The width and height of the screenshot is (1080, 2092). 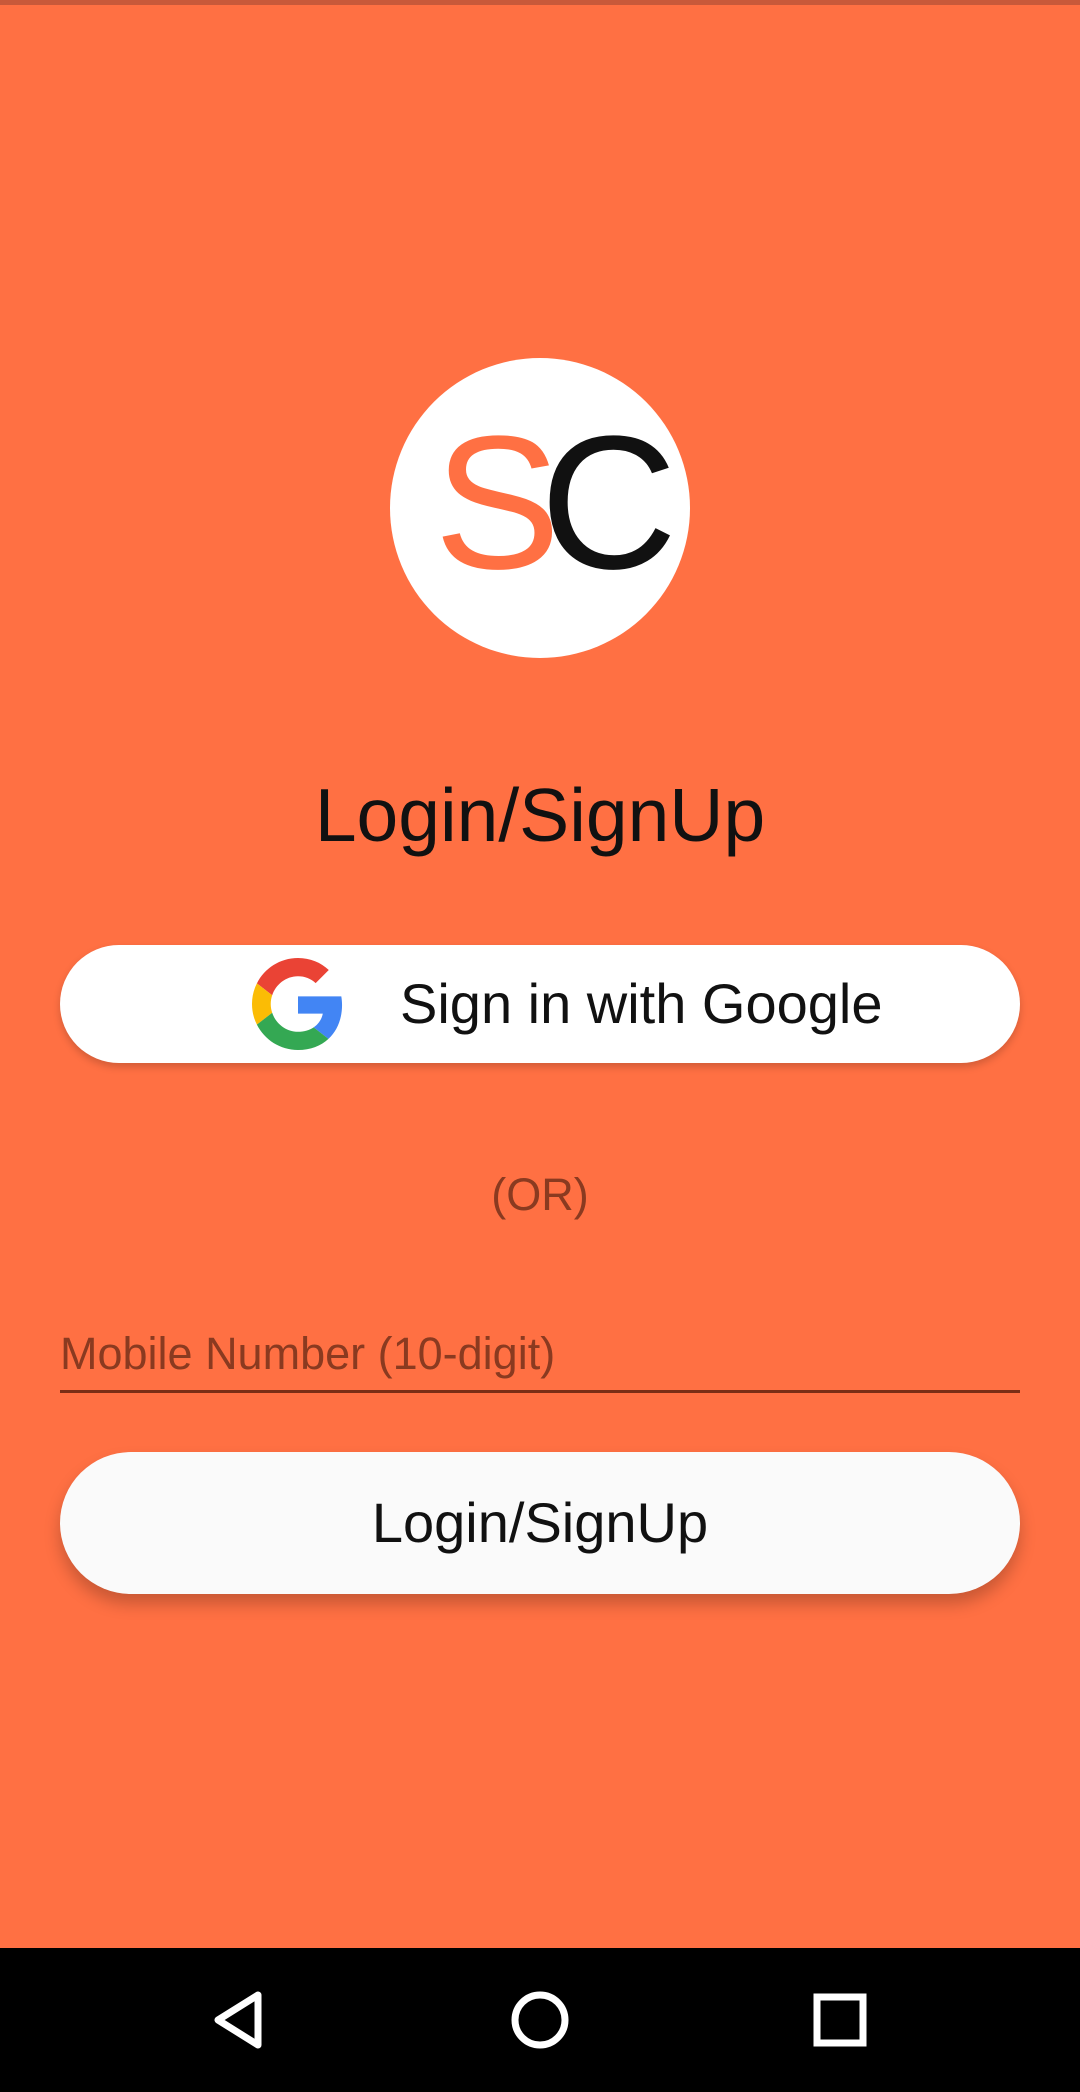 I want to click on sc-logo-icon: S C, so click(x=555, y=503).